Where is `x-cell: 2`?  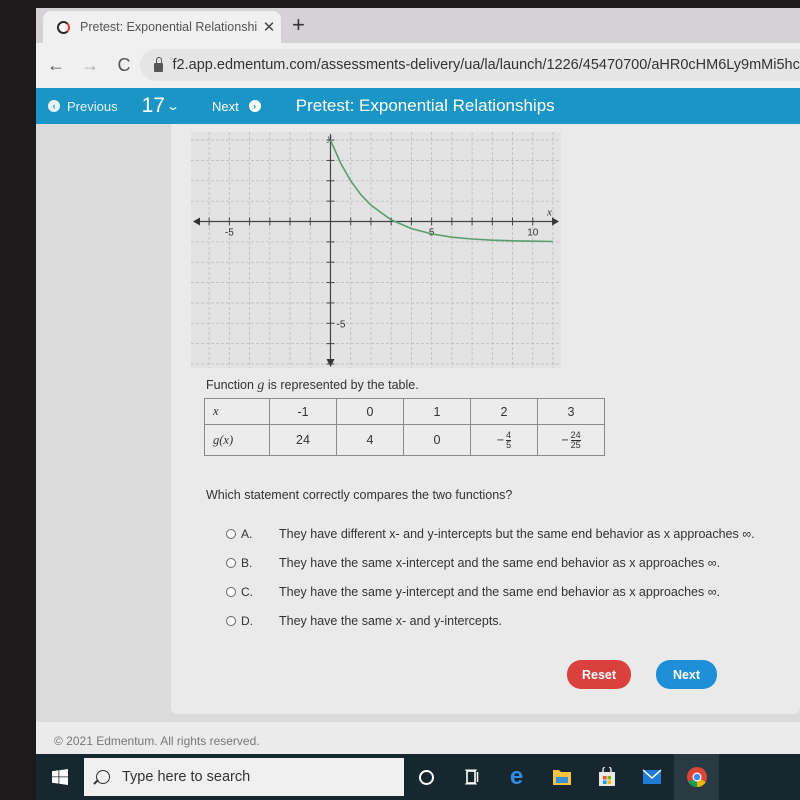
x-cell: 2 is located at coordinates (504, 411).